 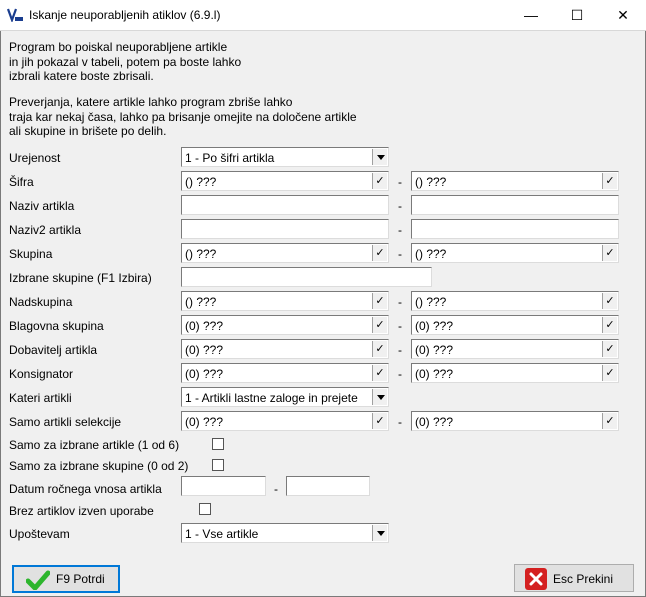 What do you see at coordinates (99, 466) in the screenshot?
I see `izbrane-skupine-cb-label: Samo za izbrane skupine (0 od 2)` at bounding box center [99, 466].